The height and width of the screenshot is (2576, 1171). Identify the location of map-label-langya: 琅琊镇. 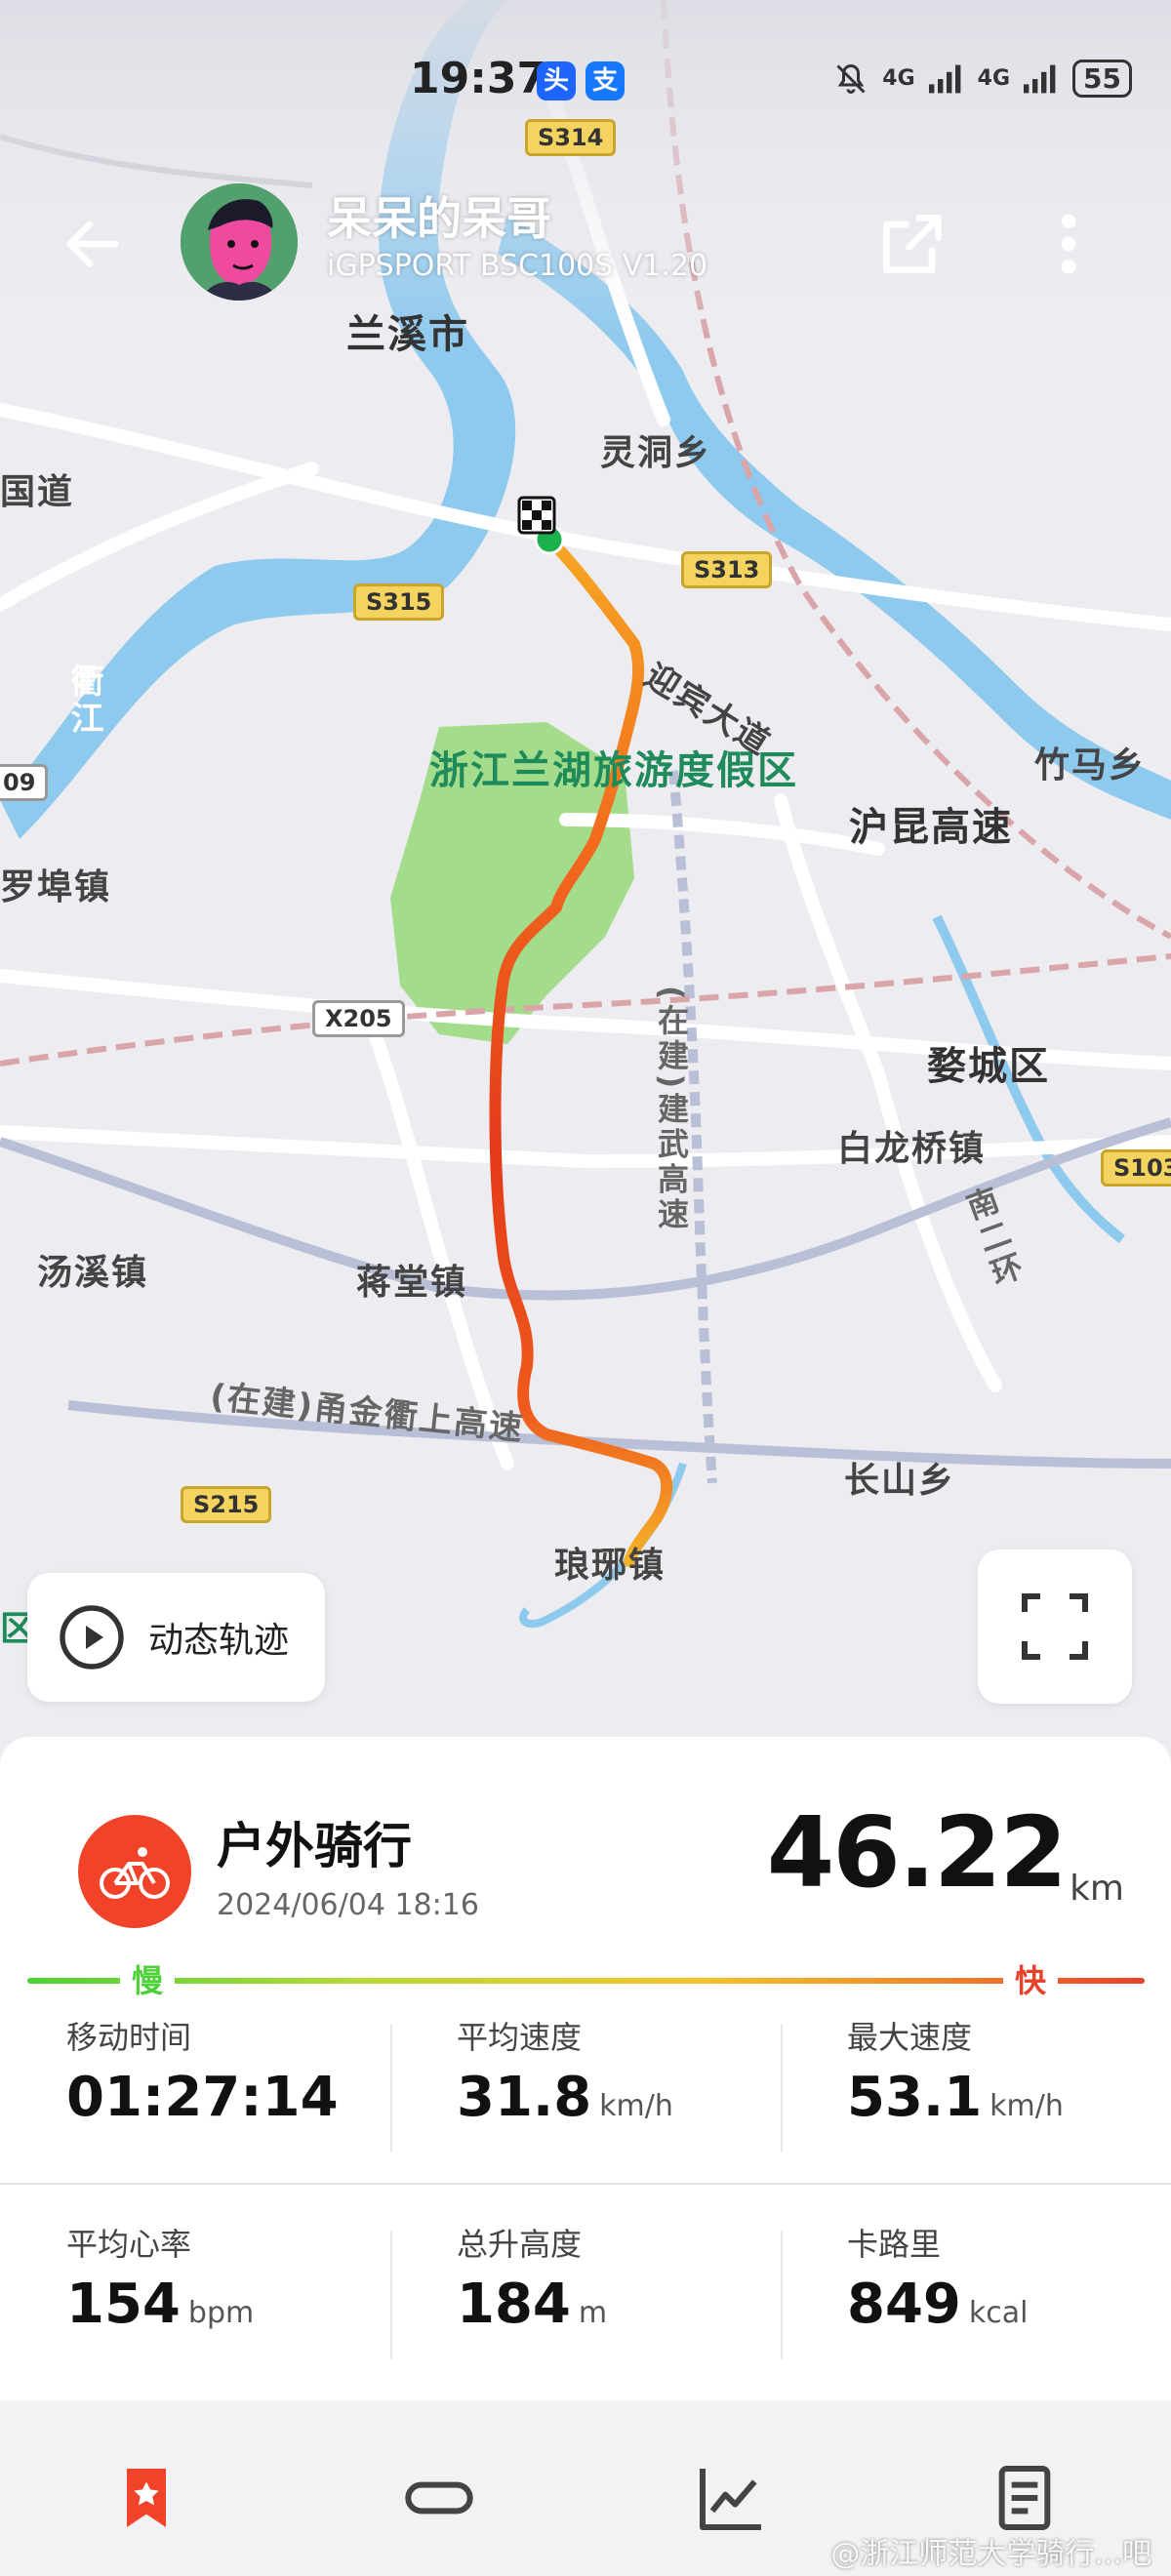
(610, 1566).